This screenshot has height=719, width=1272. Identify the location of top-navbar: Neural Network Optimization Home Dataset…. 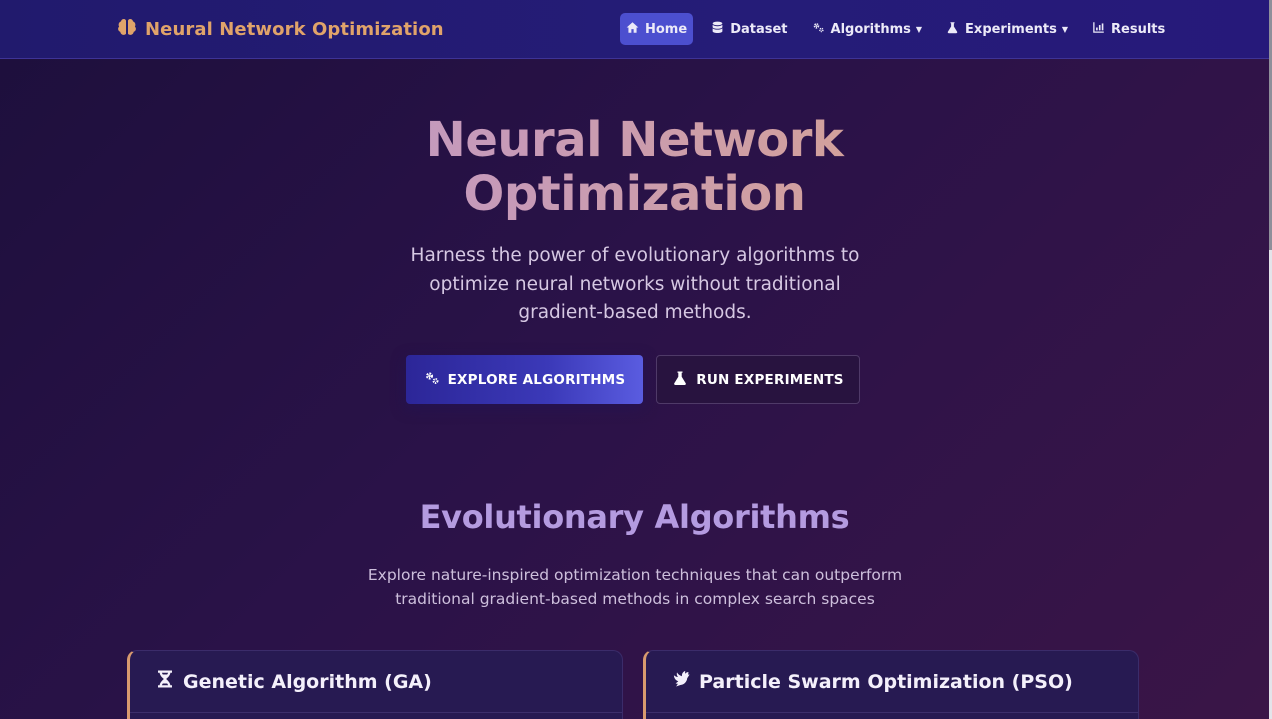
(634, 29).